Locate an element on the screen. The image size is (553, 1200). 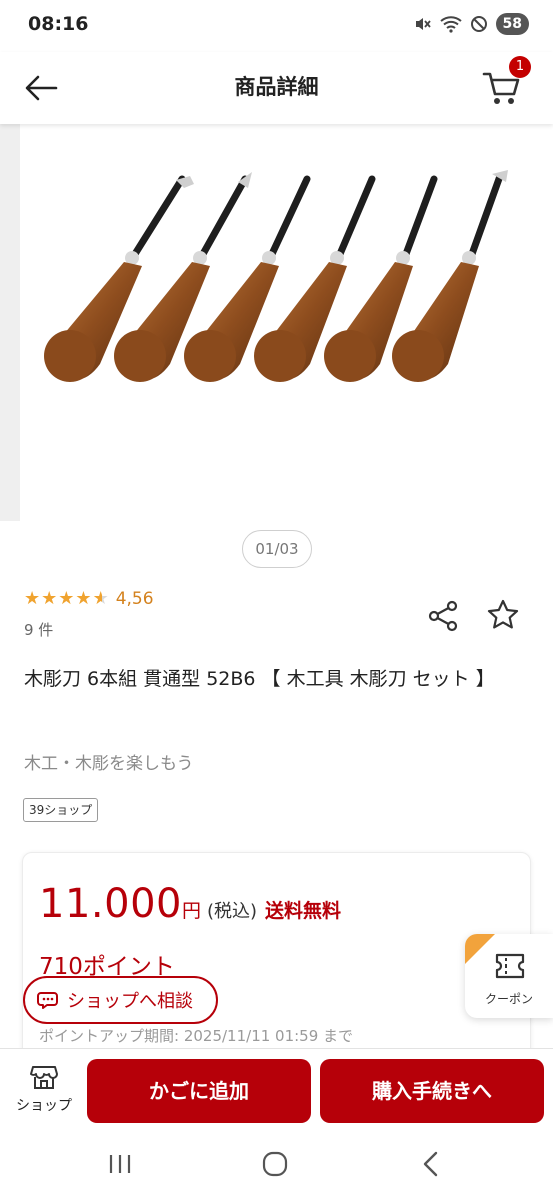
coupon-corner-accent is located at coordinates (480, 949).